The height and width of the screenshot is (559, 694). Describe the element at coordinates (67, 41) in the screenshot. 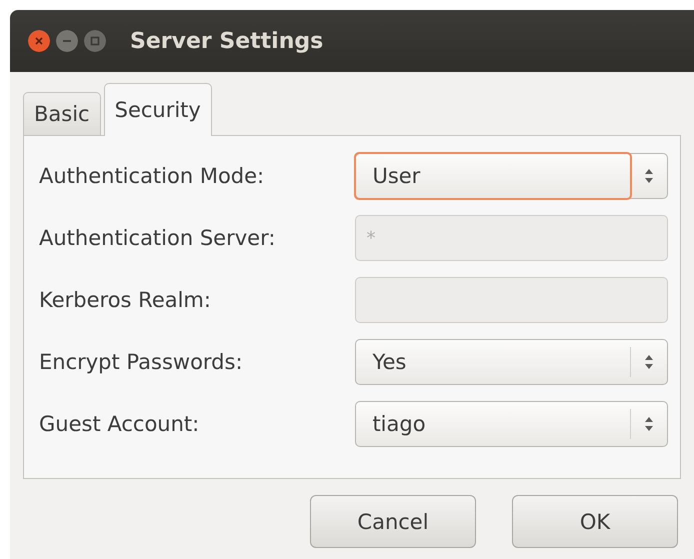

I see `minimize-icon` at that location.